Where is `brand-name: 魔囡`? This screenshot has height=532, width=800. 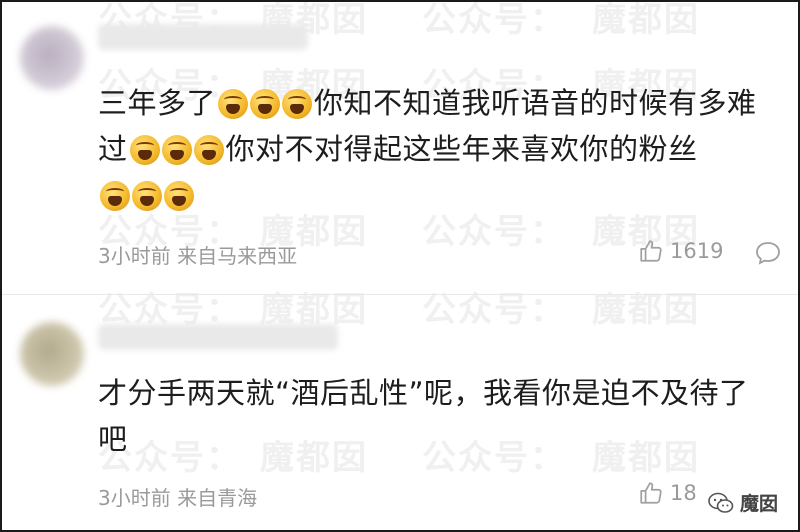
brand-name: 魔囡 is located at coordinates (758, 504).